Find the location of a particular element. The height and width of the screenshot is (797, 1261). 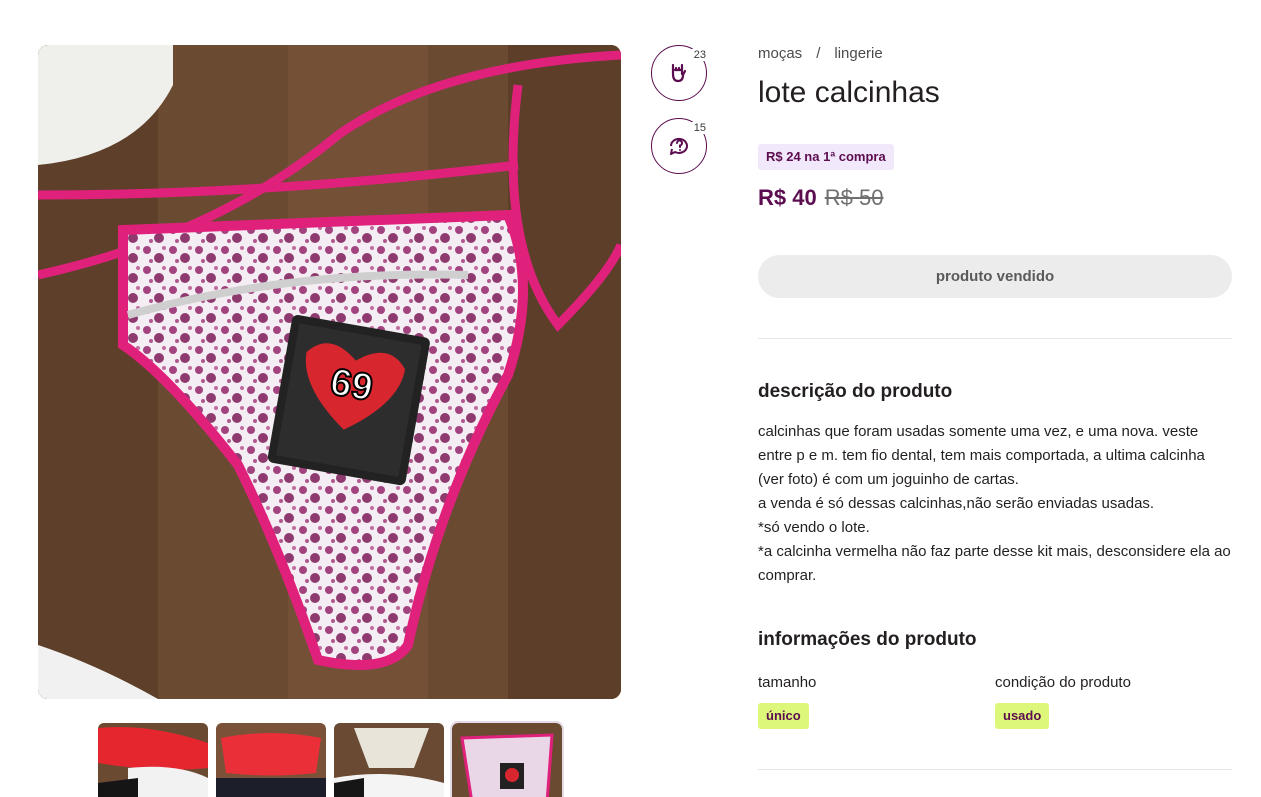

thumbnail-4-active is located at coordinates (507, 759).